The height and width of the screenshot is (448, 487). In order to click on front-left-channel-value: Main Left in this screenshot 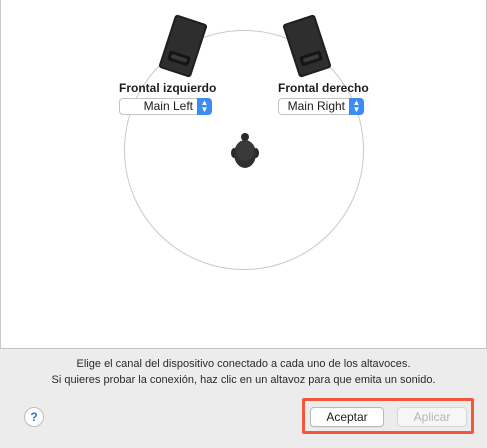, I will do `click(168, 106)`.